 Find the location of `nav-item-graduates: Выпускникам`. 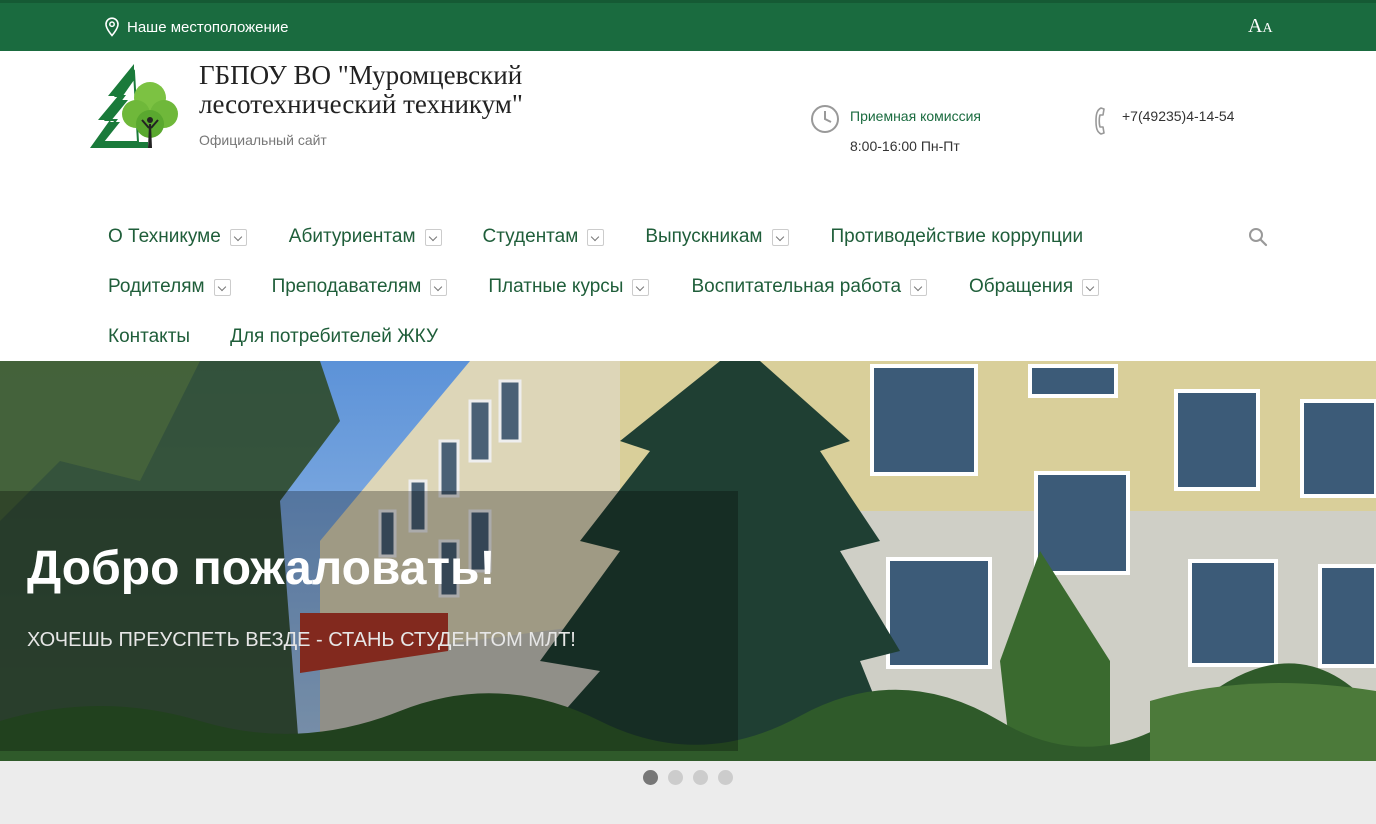

nav-item-graduates: Выпускникам is located at coordinates (717, 237).